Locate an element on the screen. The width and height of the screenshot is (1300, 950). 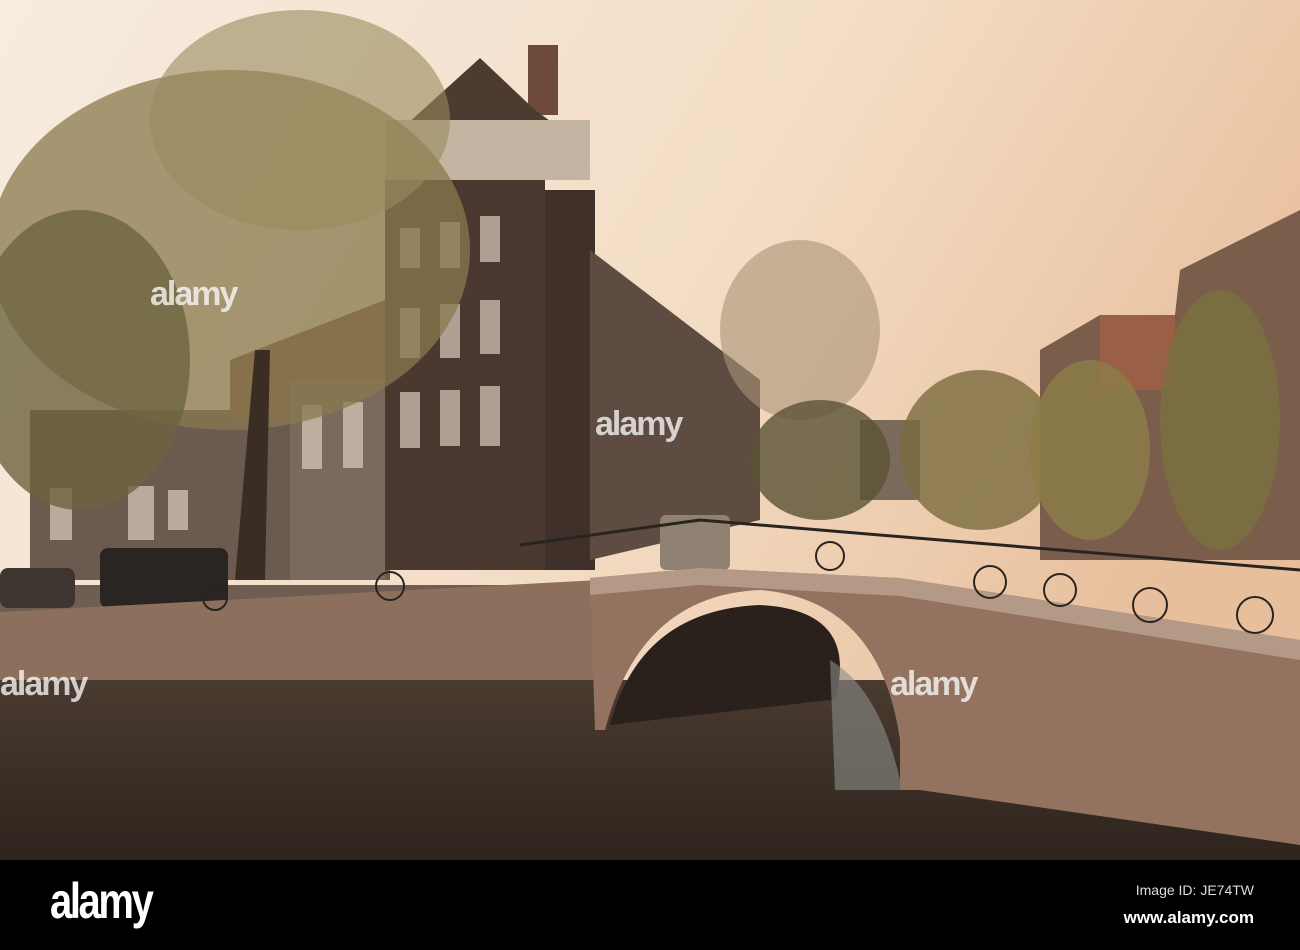
website-url: www.alamy.com is located at coordinates (1188, 917).